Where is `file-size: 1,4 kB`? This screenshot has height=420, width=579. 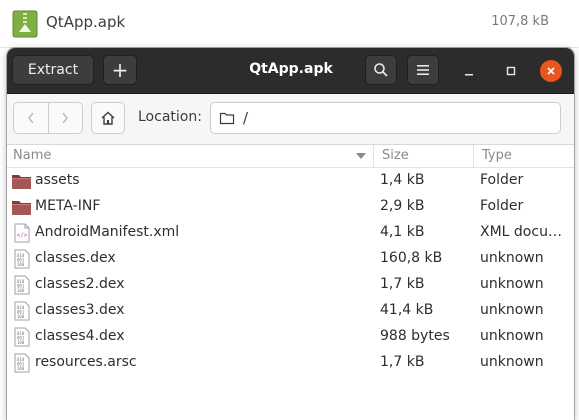
file-size: 1,4 kB is located at coordinates (402, 180).